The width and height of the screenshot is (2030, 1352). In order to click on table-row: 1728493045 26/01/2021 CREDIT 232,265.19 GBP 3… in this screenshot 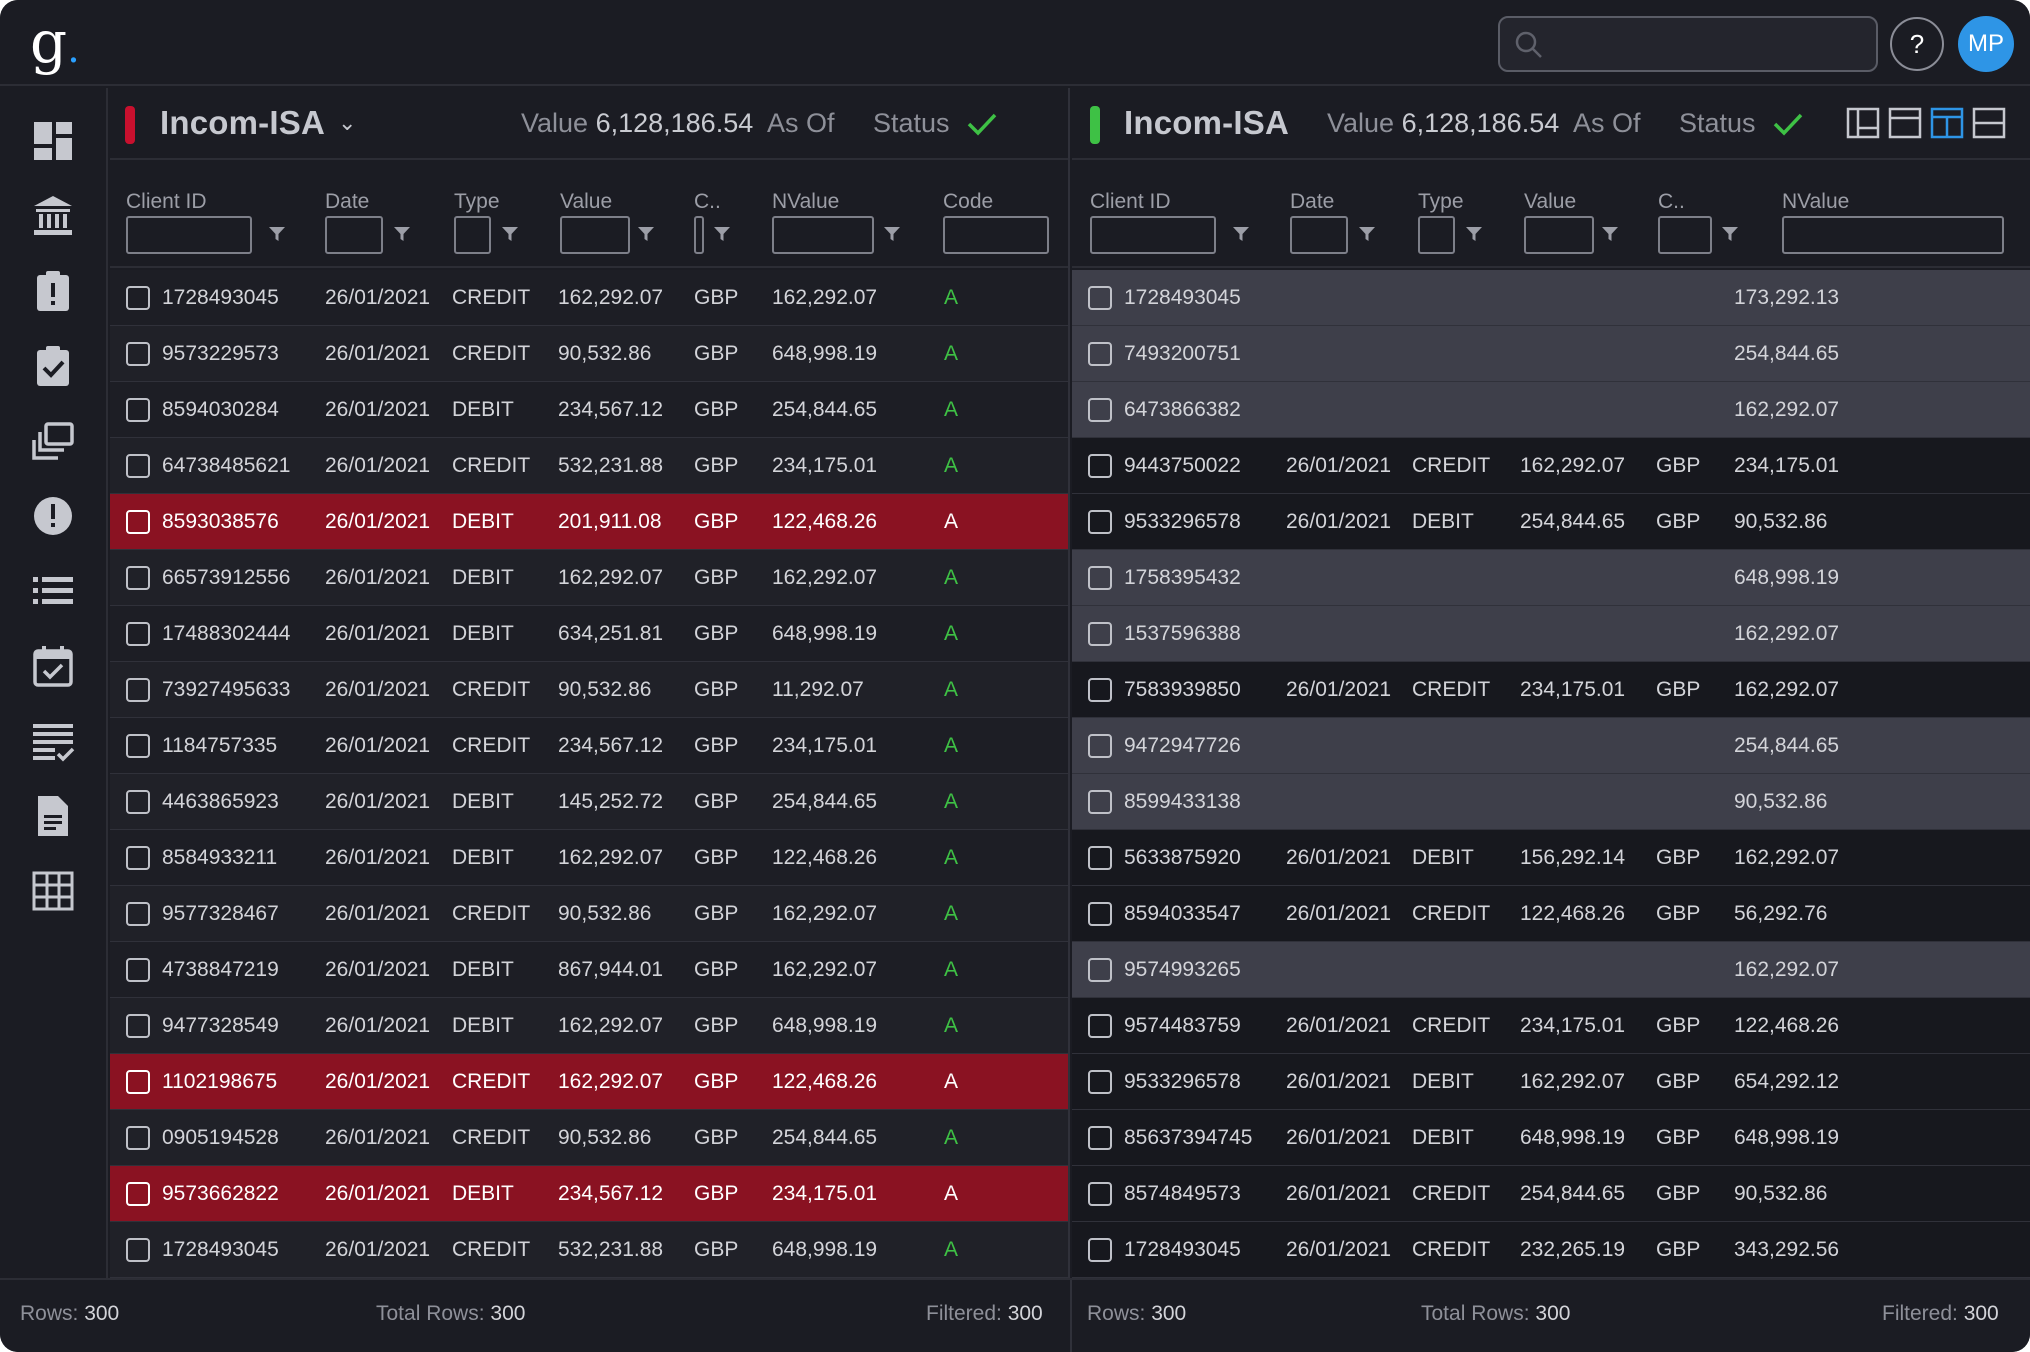, I will do `click(1551, 1250)`.